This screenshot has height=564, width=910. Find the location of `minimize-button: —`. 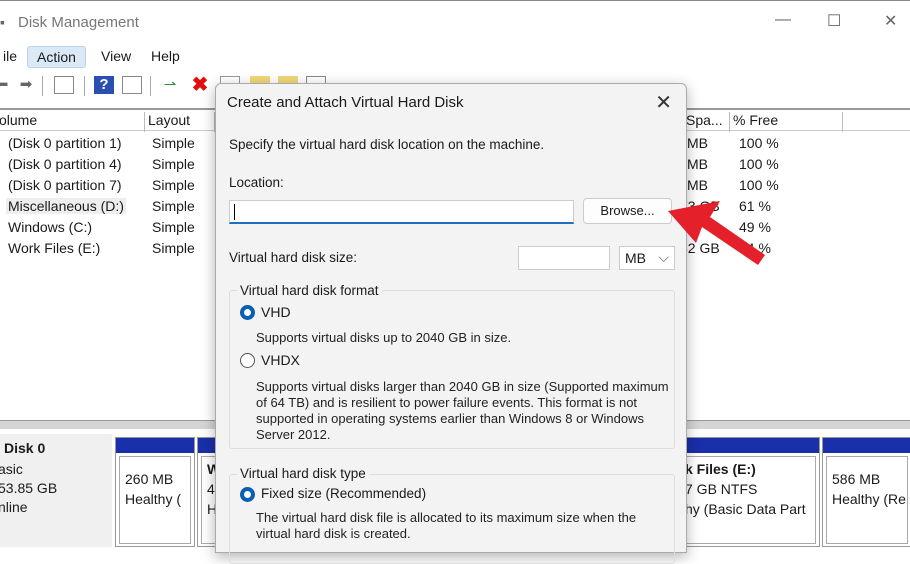

minimize-button: — is located at coordinates (783, 20).